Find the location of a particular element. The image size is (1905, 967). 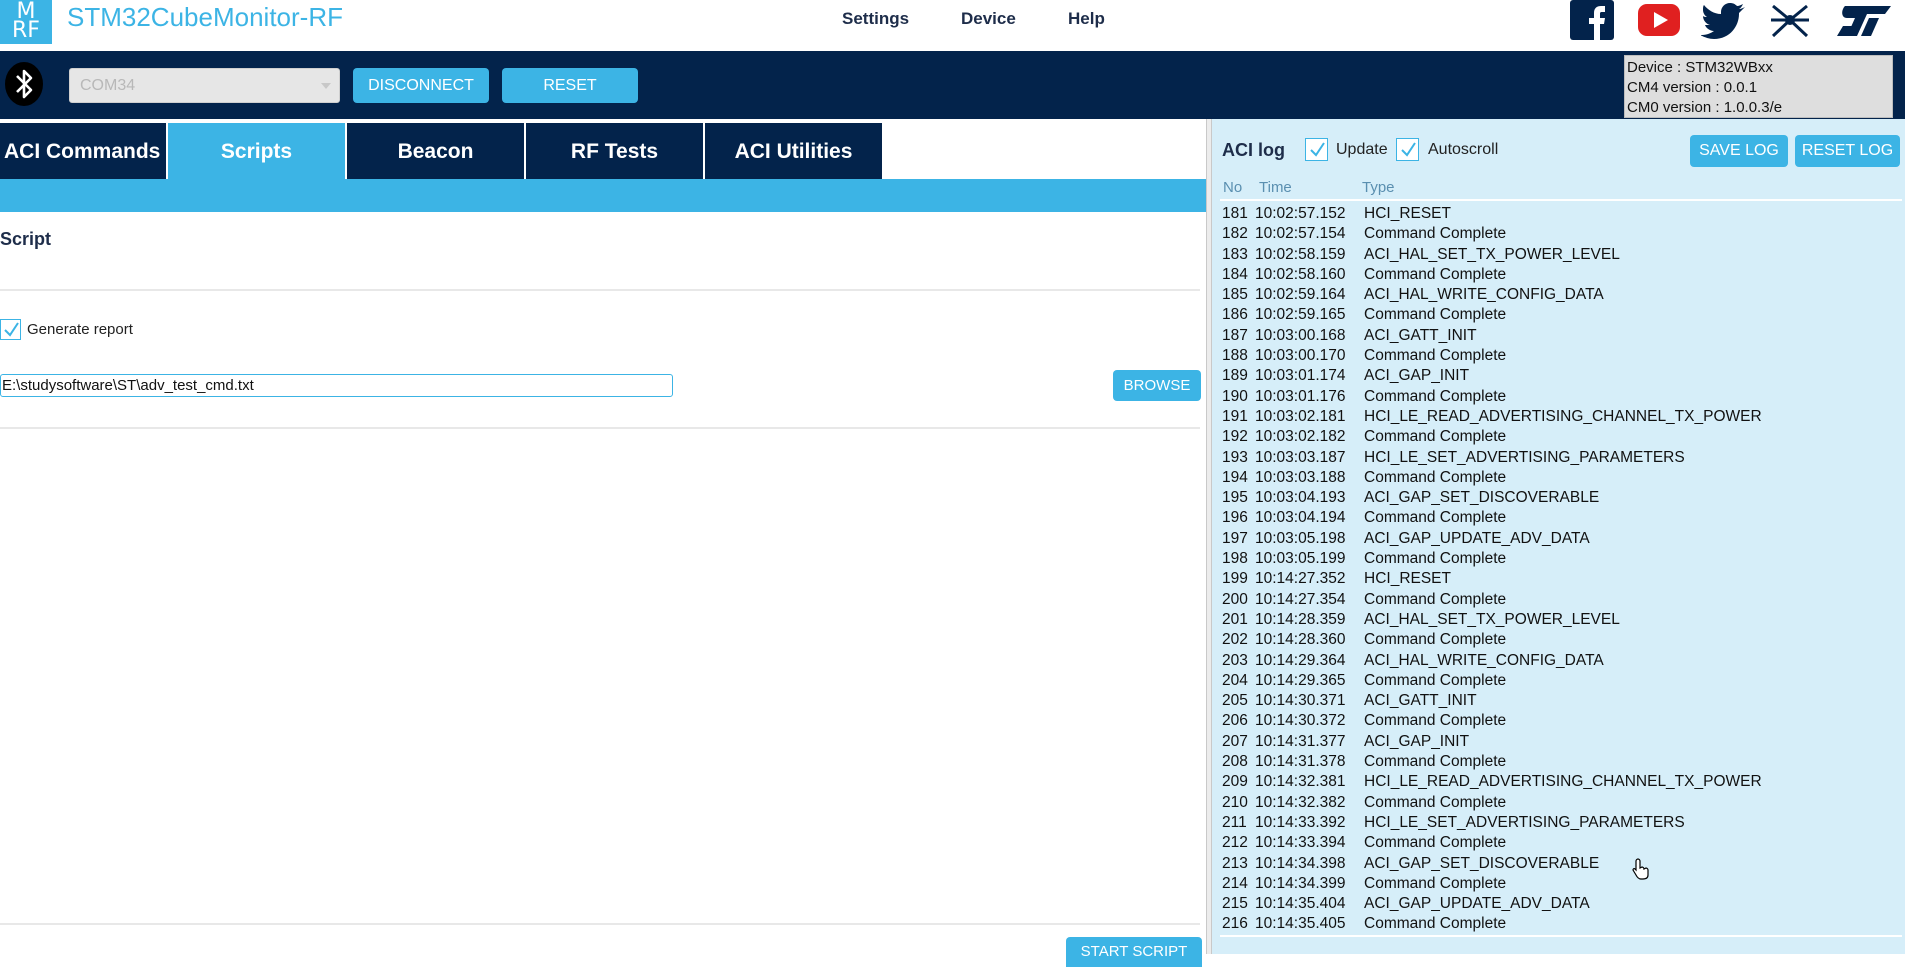

device-info-line: CM4 version : 0.0.1 is located at coordinates (1692, 87).